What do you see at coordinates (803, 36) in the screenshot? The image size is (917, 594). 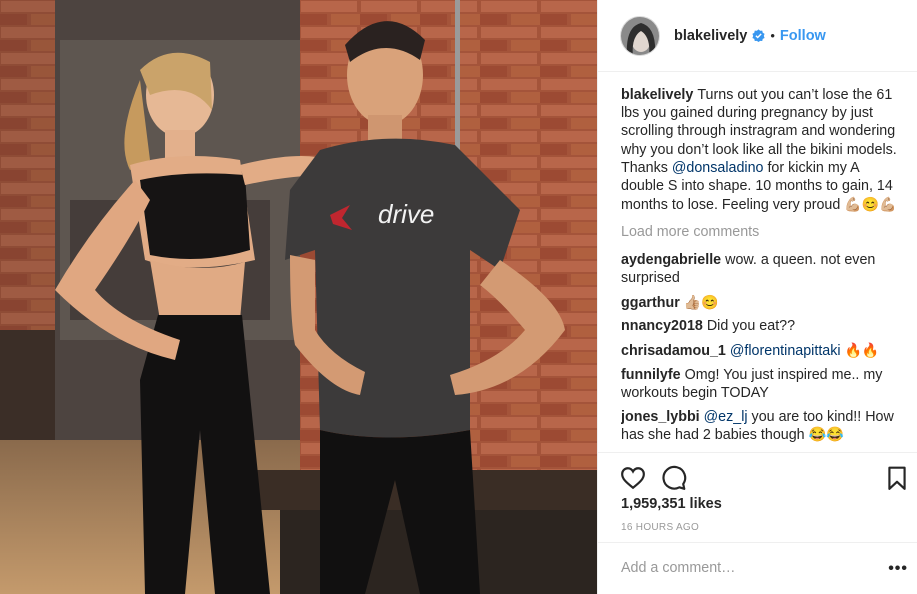 I see `follow-button: Follow` at bounding box center [803, 36].